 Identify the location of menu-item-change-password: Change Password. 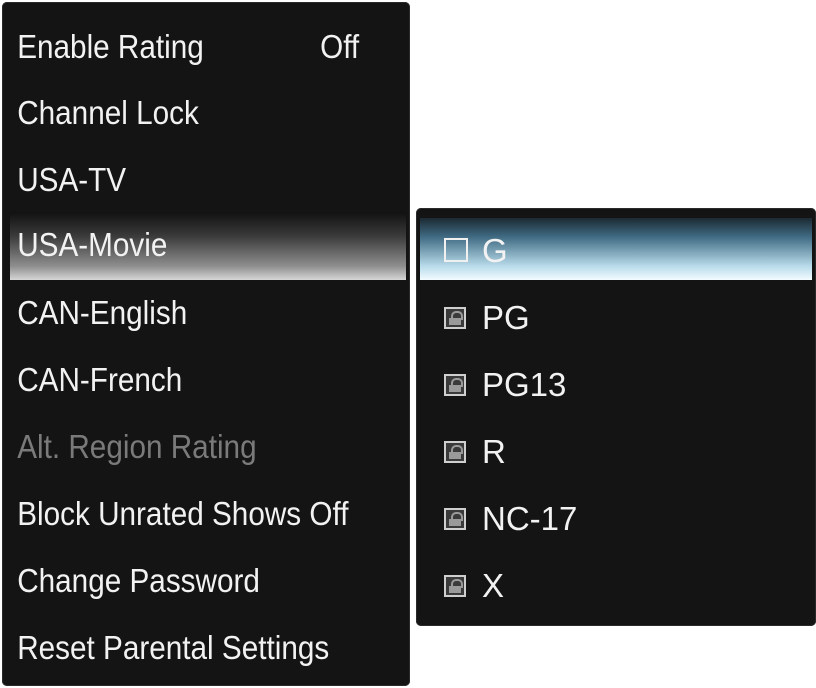
(208, 581).